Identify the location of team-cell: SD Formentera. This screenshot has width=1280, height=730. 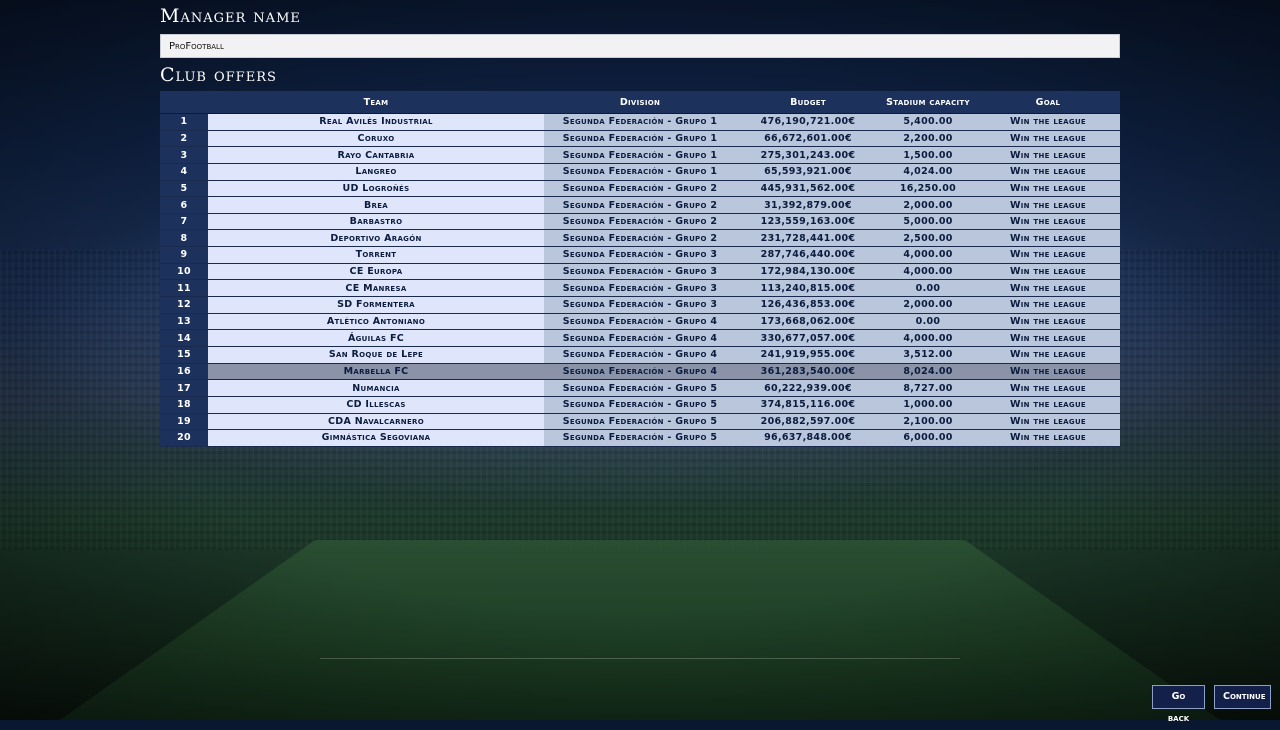
(376, 305).